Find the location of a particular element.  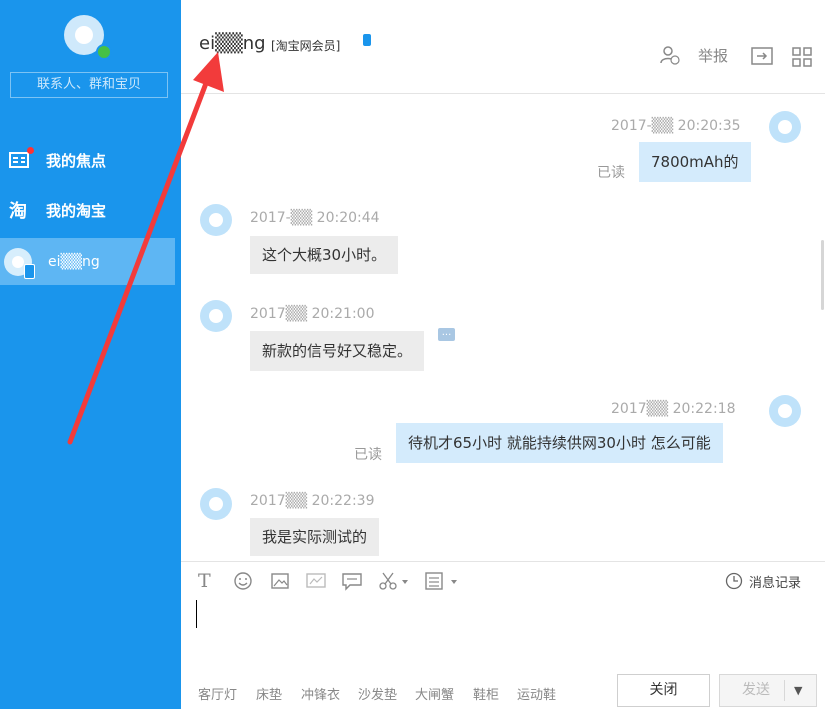

send-button: 发送 ▼ is located at coordinates (768, 690).